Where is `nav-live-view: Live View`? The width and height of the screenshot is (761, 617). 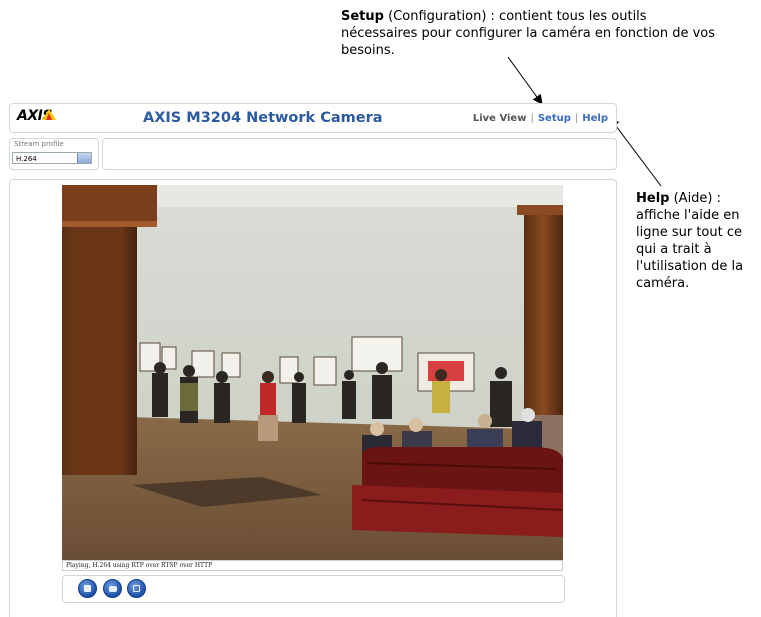
nav-live-view: Live View is located at coordinates (500, 118).